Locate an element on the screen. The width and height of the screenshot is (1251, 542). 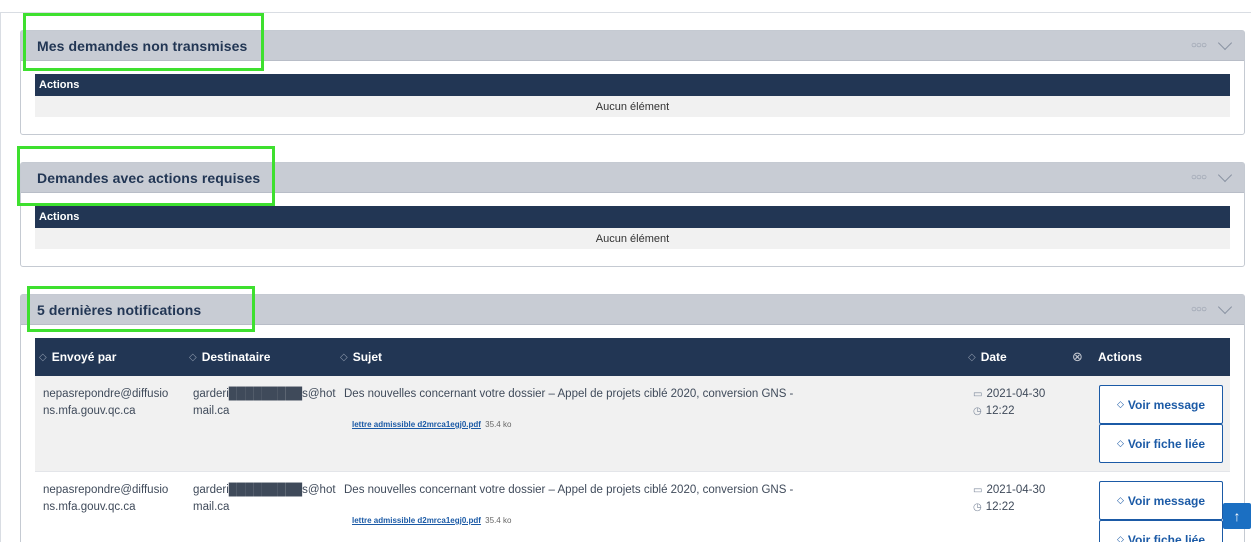
column-label: Destinataire is located at coordinates (236, 357).